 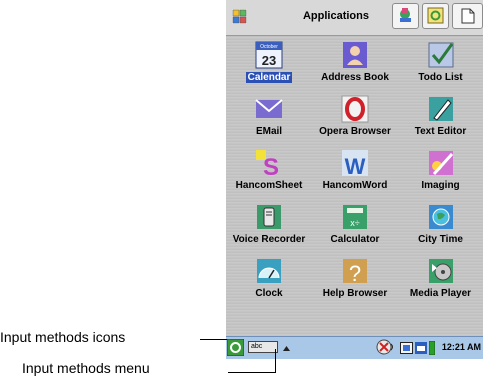 What do you see at coordinates (269, 47) in the screenshot?
I see `svg-text: October` at bounding box center [269, 47].